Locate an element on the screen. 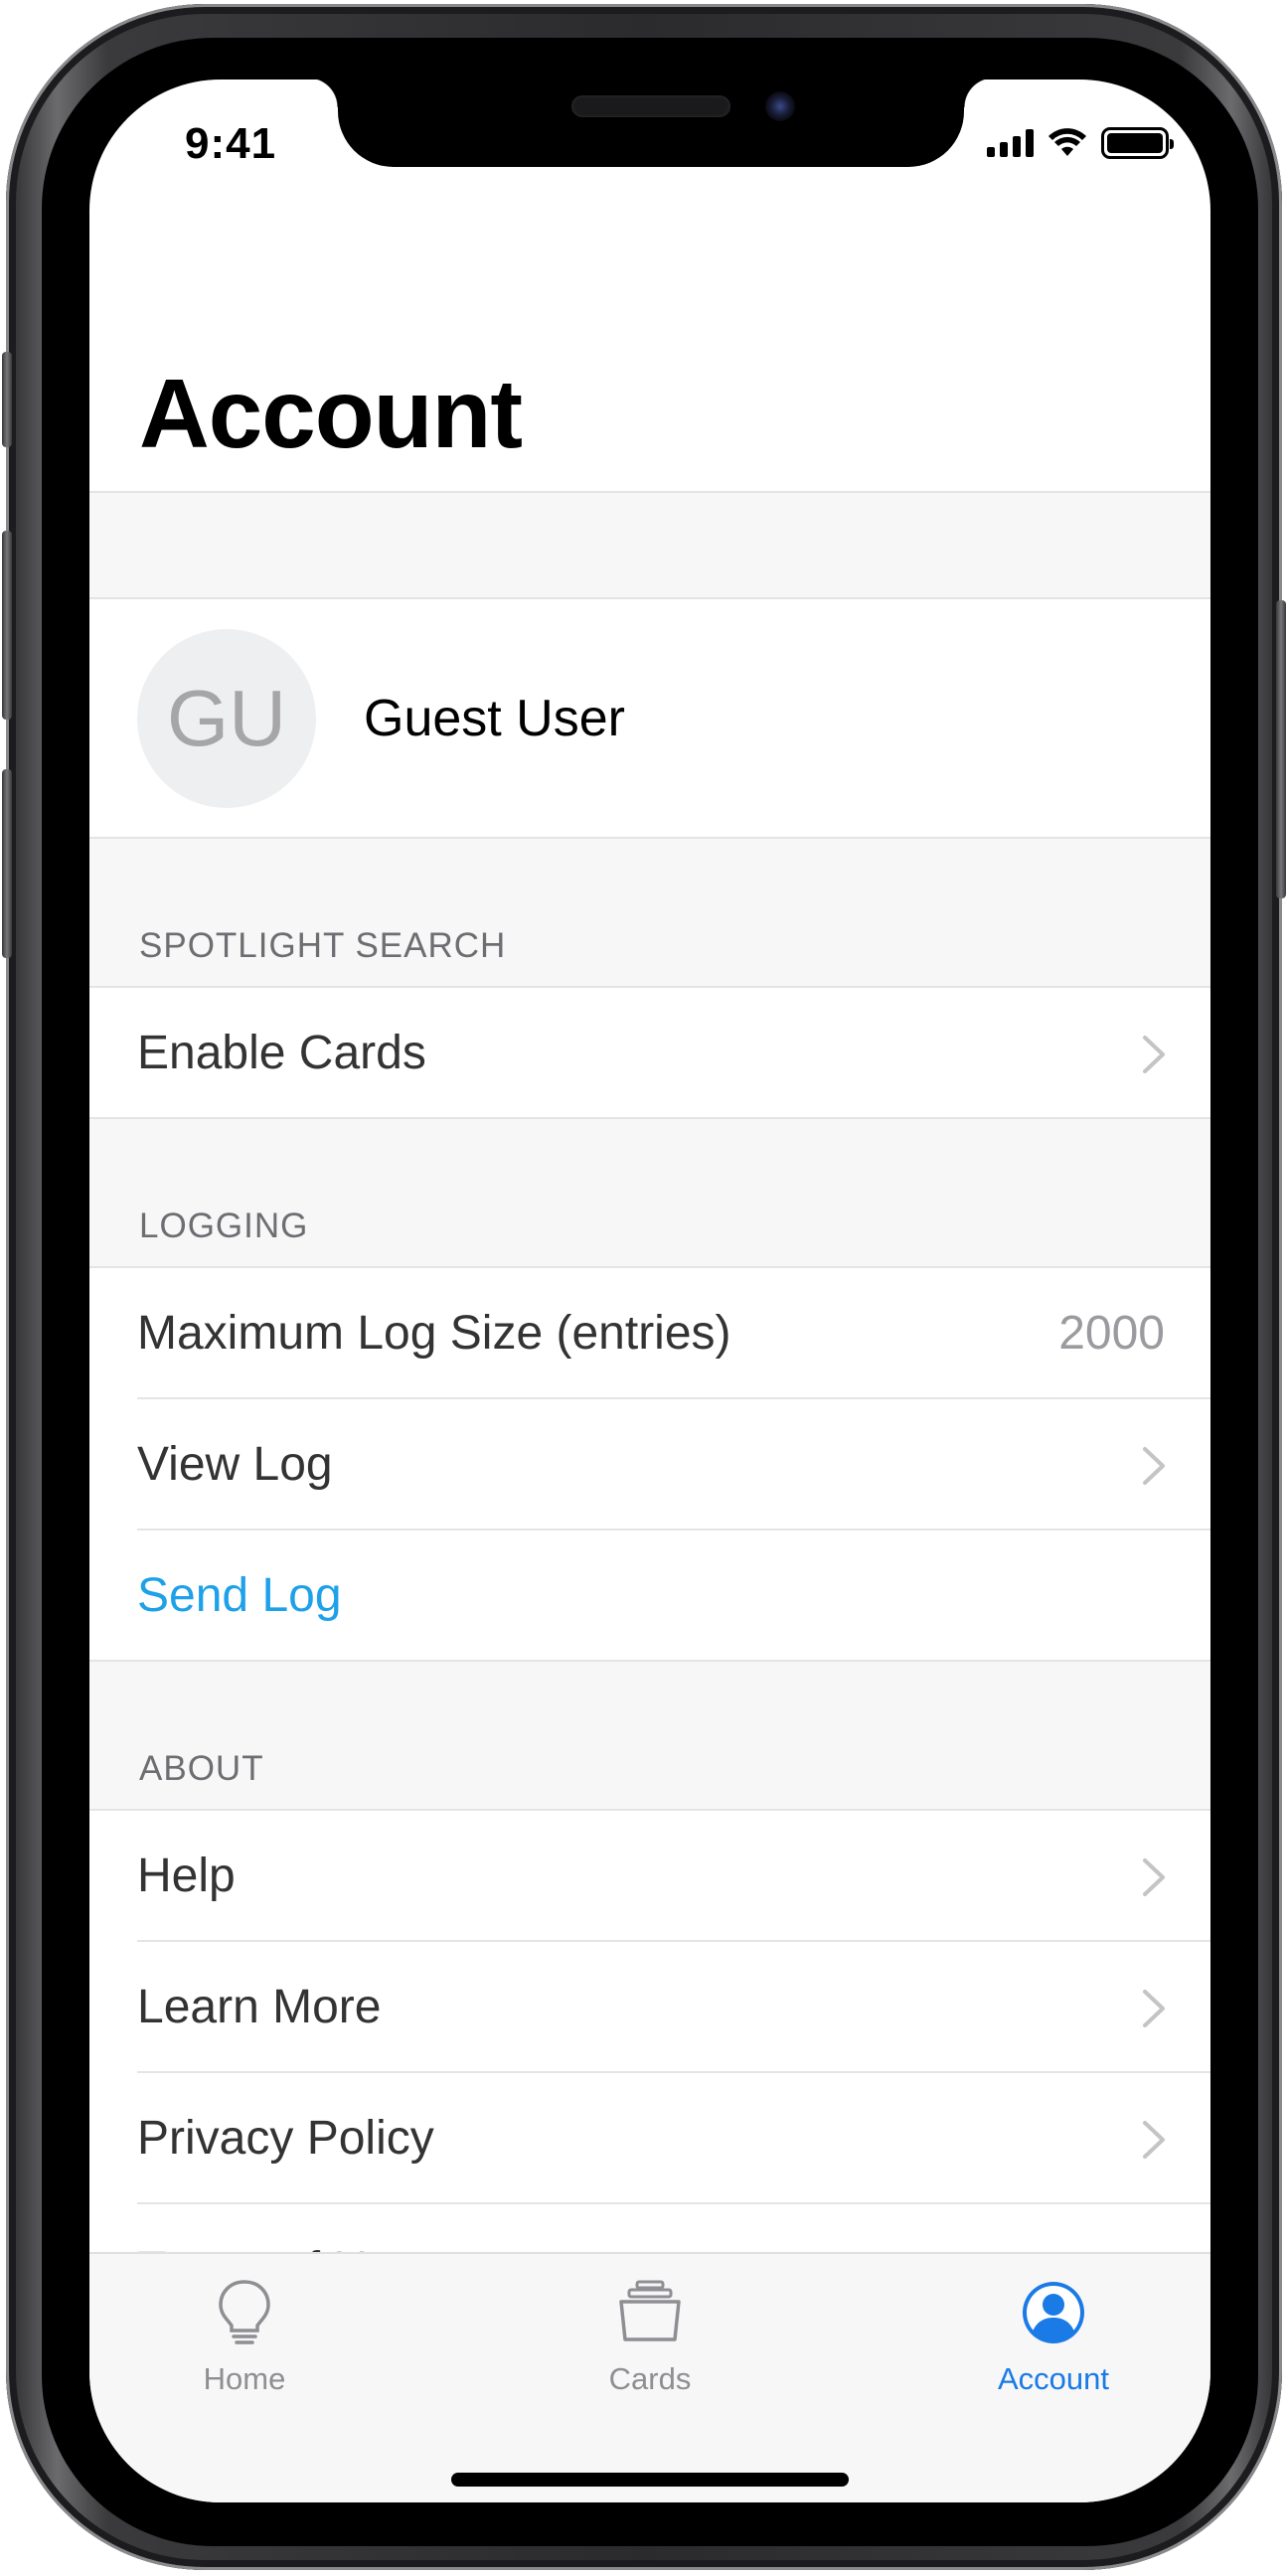  max-log-size-row: Maximum Log Size (entries) 2000 is located at coordinates (649, 1332).